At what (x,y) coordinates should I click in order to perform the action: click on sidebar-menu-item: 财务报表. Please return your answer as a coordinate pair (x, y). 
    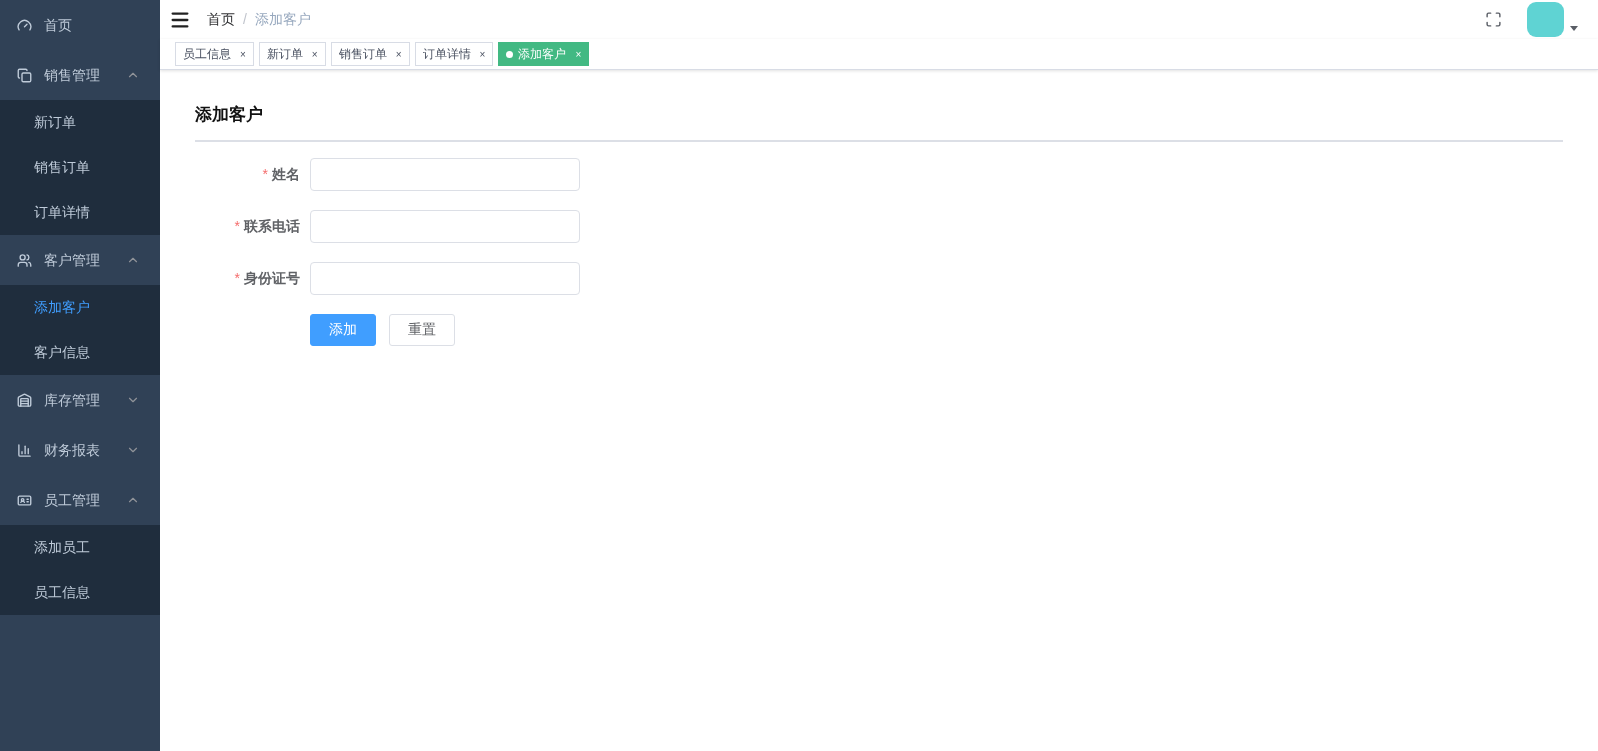
    Looking at the image, I should click on (80, 450).